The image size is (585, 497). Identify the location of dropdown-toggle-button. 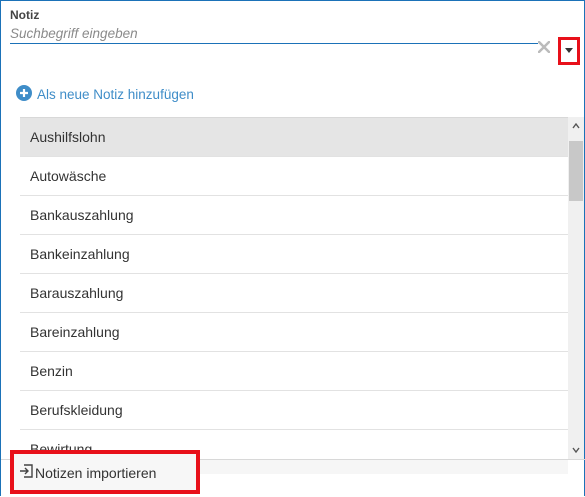
(569, 51).